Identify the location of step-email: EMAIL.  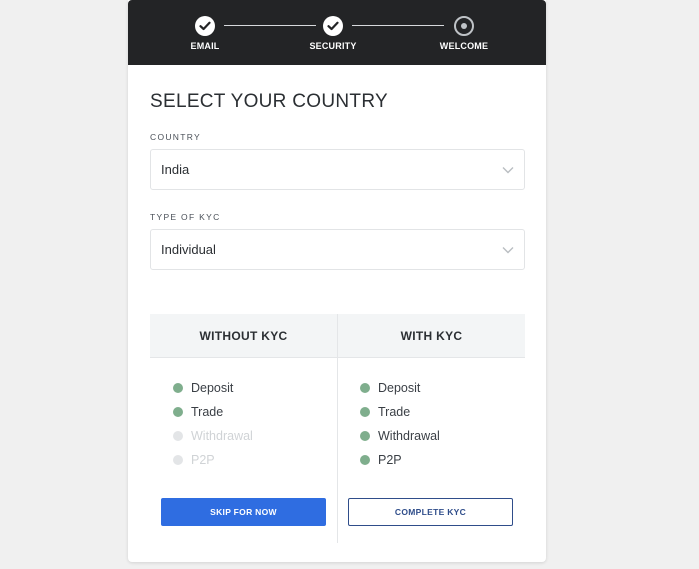
(205, 33).